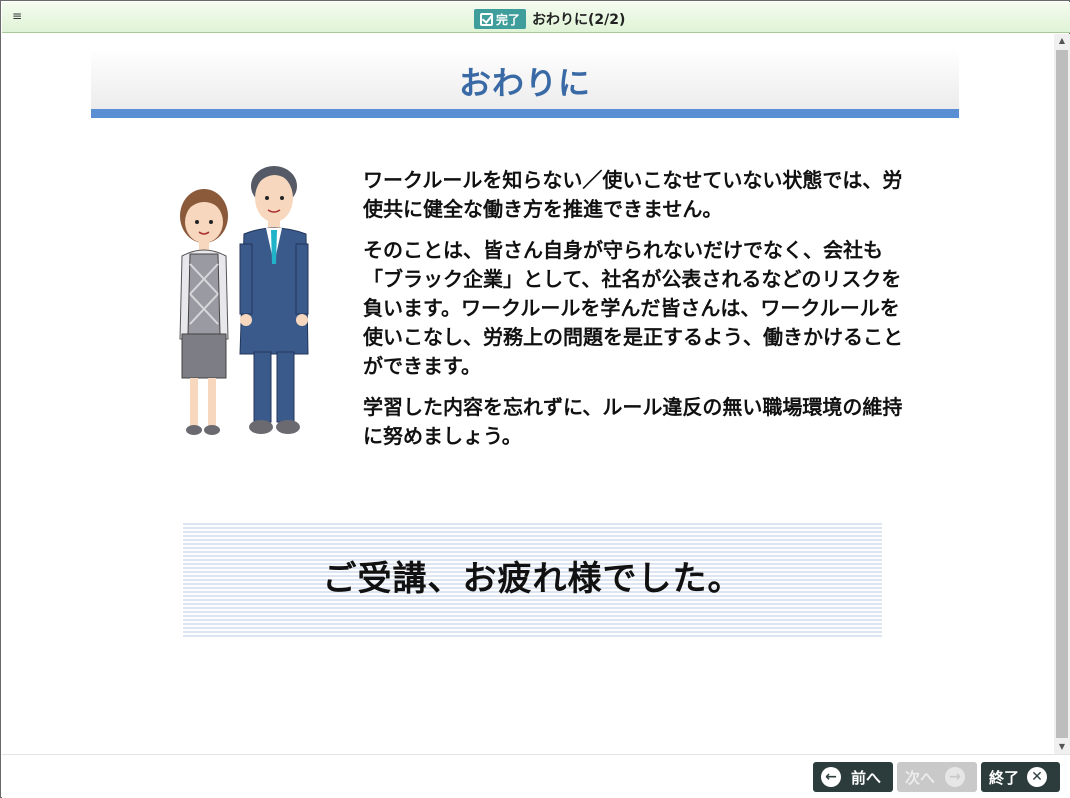 This screenshot has height=798, width=1070. I want to click on header-underline, so click(525, 113).